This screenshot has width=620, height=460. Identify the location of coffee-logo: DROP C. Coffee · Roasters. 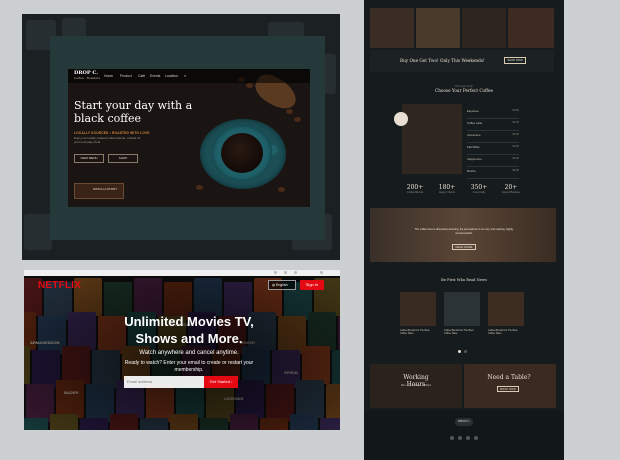
(87, 76).